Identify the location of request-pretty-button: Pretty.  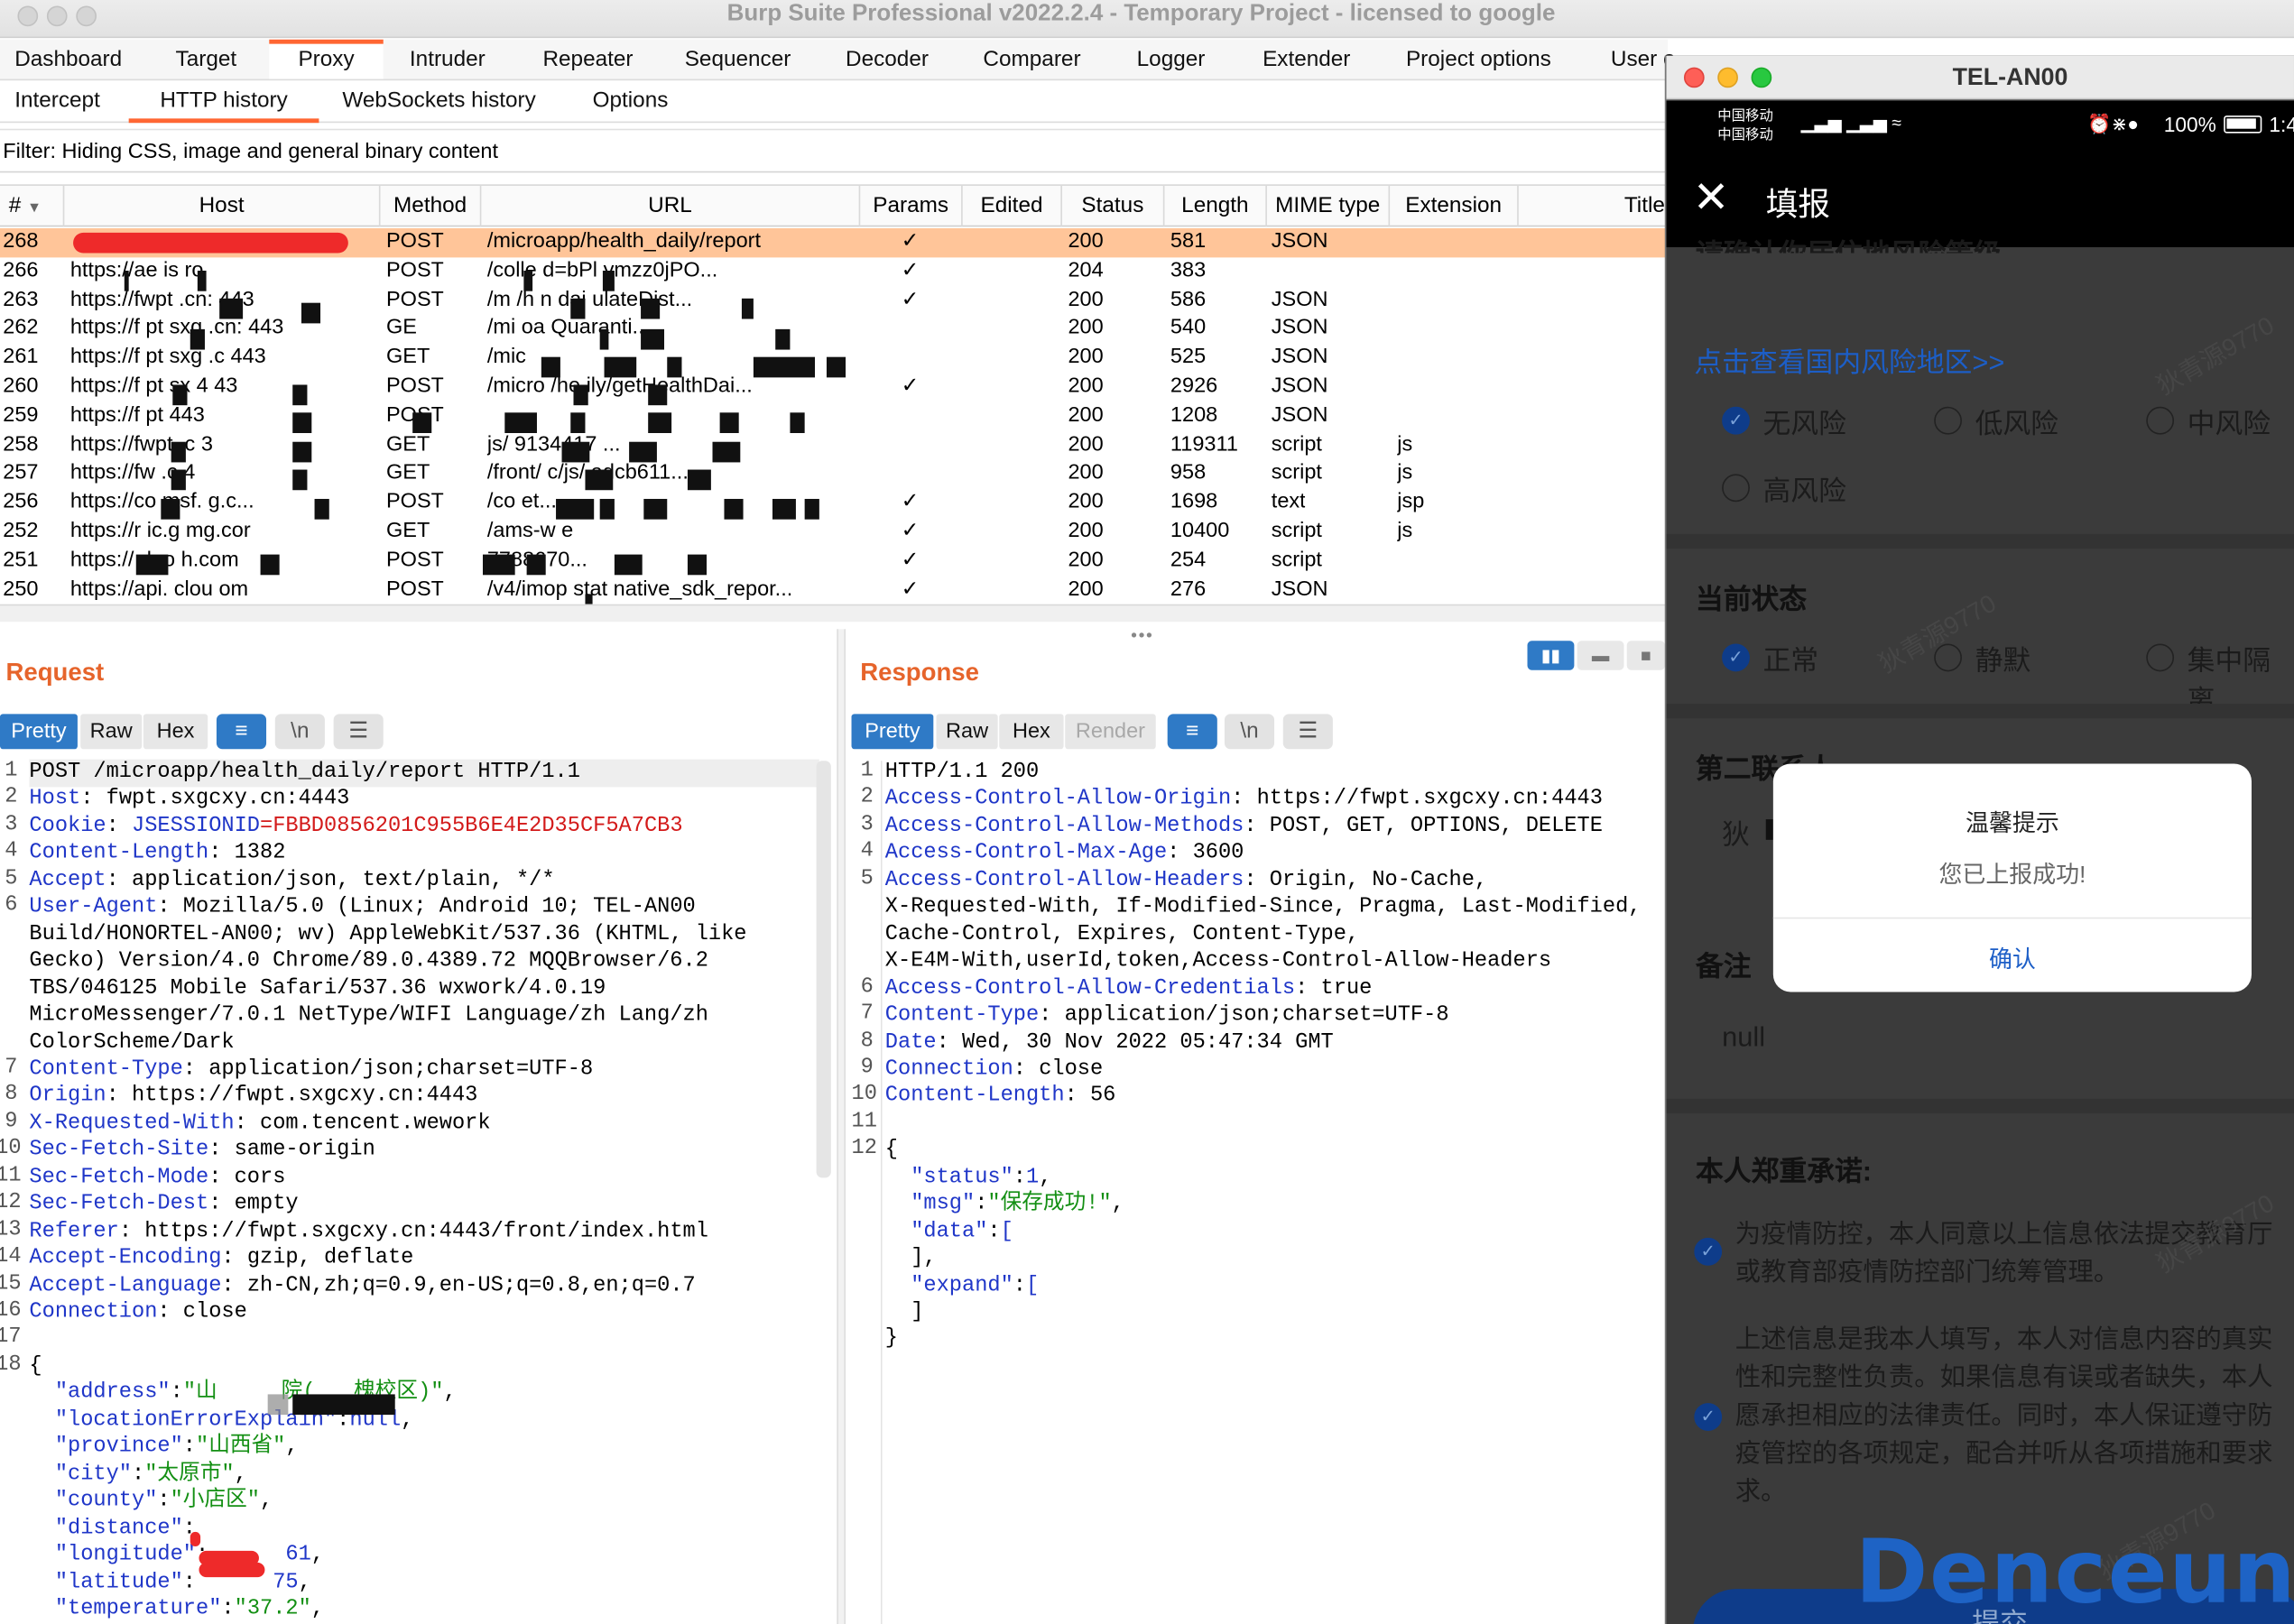
(39, 732).